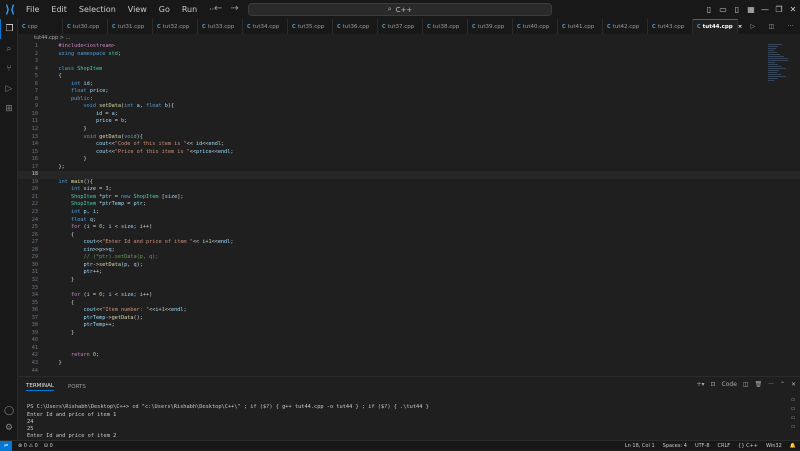 The width and height of the screenshot is (800, 451). I want to click on code-line: 26 {, so click(409, 236).